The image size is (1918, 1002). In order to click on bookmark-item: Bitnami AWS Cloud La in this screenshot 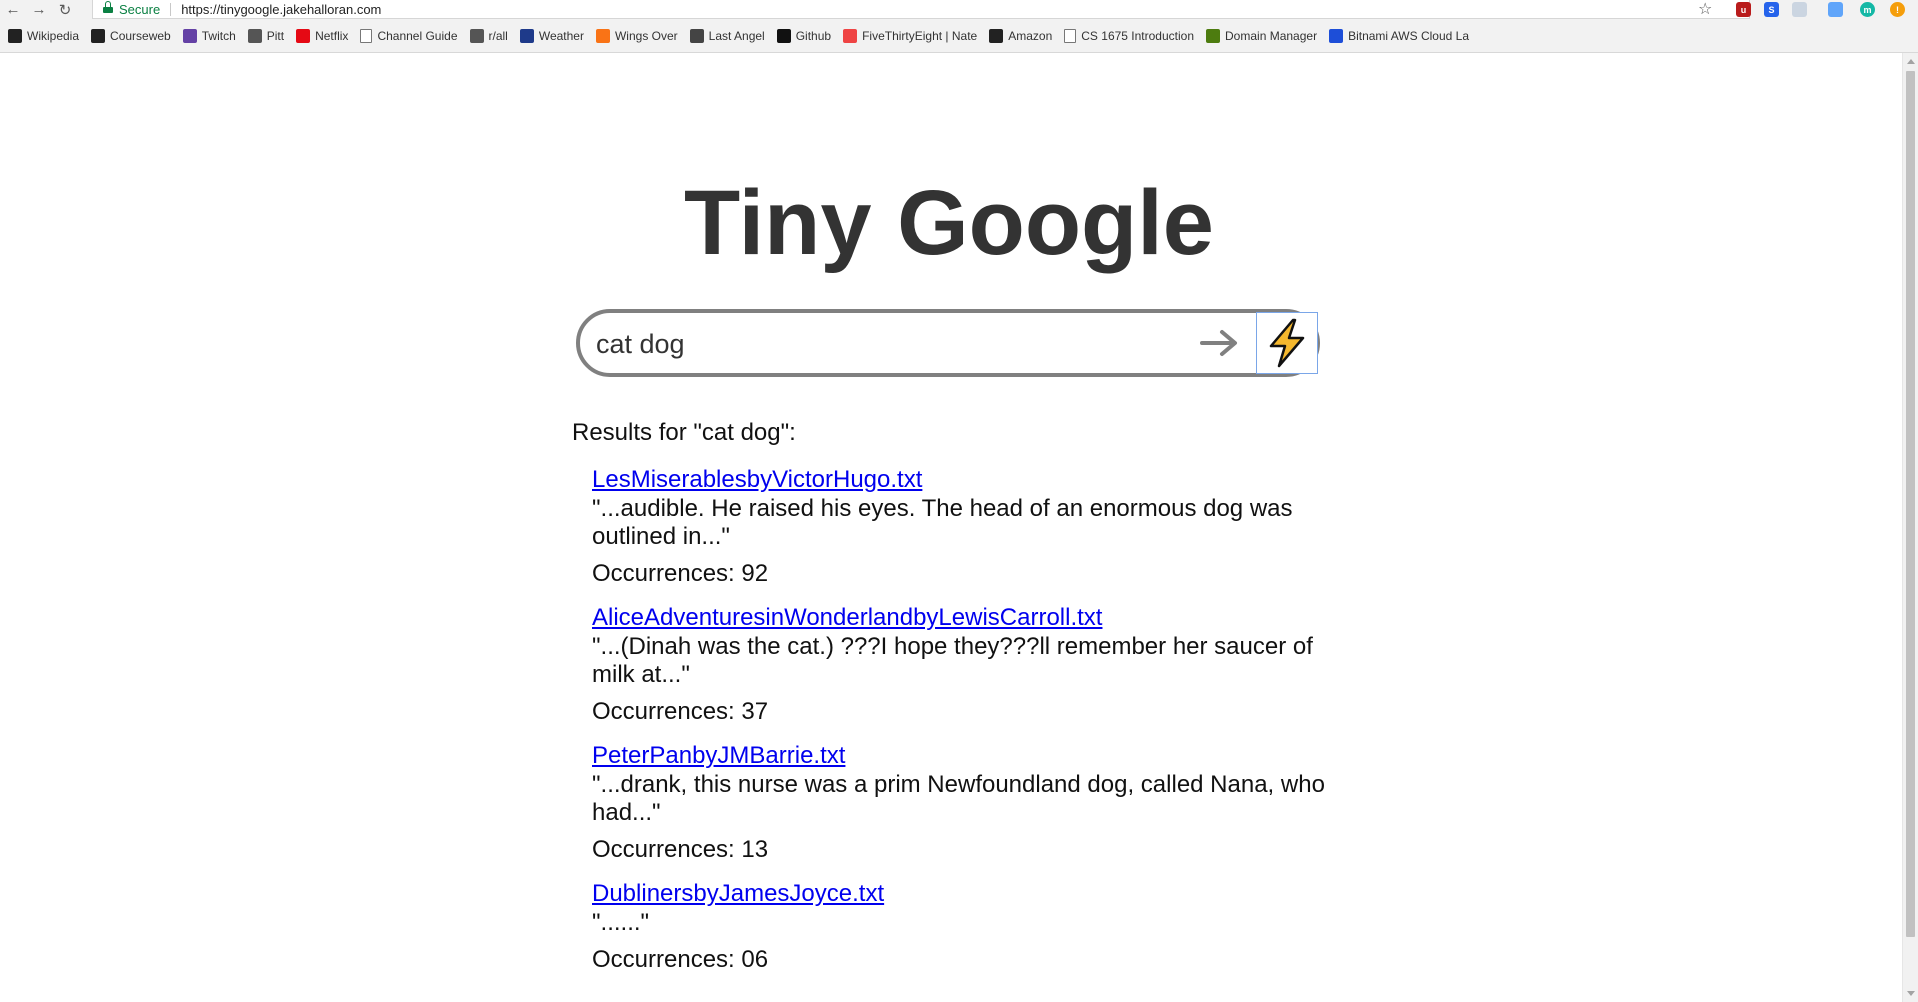, I will do `click(1399, 35)`.